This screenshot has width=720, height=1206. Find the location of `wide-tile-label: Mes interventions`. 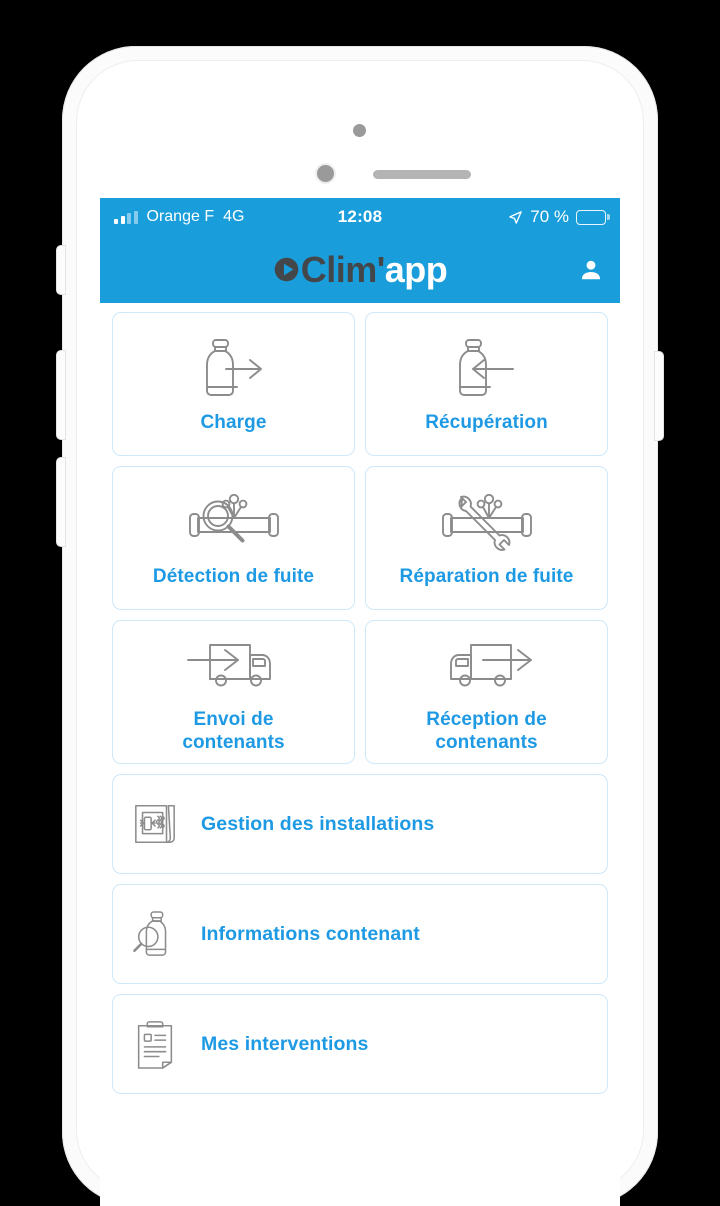

wide-tile-label: Mes interventions is located at coordinates (285, 1043).